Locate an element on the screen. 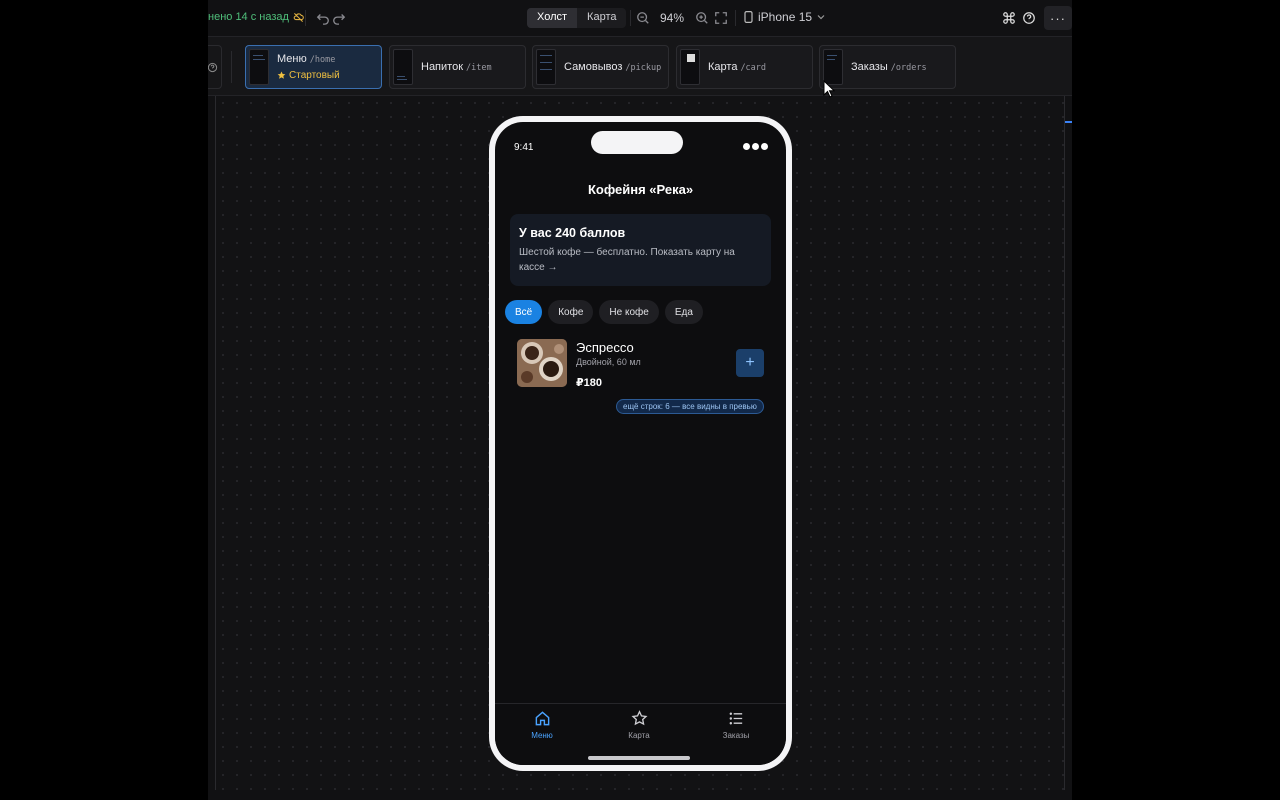  mouse-cursor-icon is located at coordinates (829, 89).